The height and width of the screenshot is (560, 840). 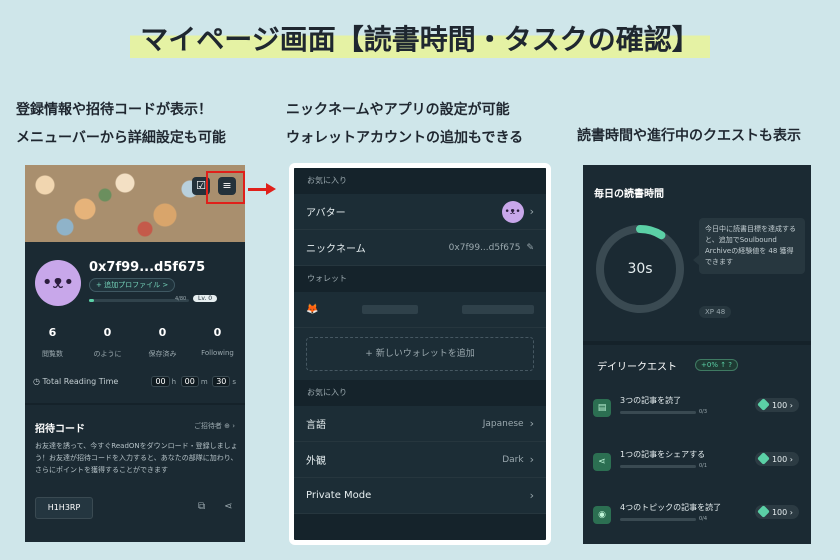 I want to click on avatar: •ᴥ•, so click(x=58, y=283).